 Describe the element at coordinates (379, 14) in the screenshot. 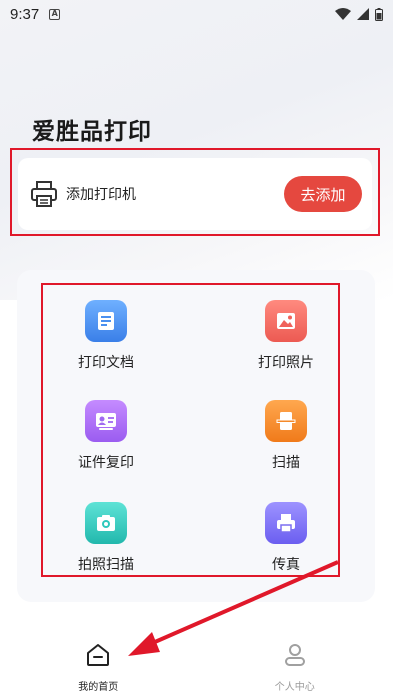

I see `battery-icon` at that location.